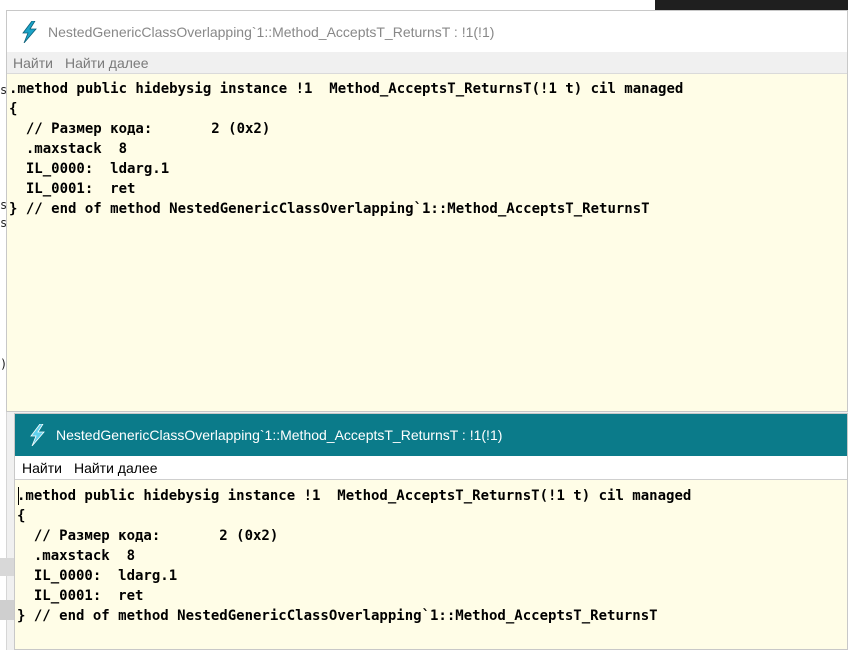  Describe the element at coordinates (751, 5) in the screenshot. I see `background-dark-region` at that location.